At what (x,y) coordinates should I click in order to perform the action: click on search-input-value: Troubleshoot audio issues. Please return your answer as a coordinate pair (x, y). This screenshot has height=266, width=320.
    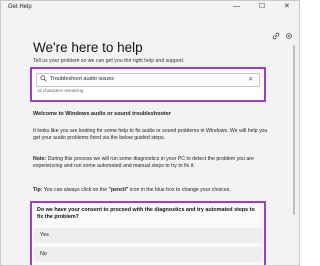
    Looking at the image, I should click on (82, 79).